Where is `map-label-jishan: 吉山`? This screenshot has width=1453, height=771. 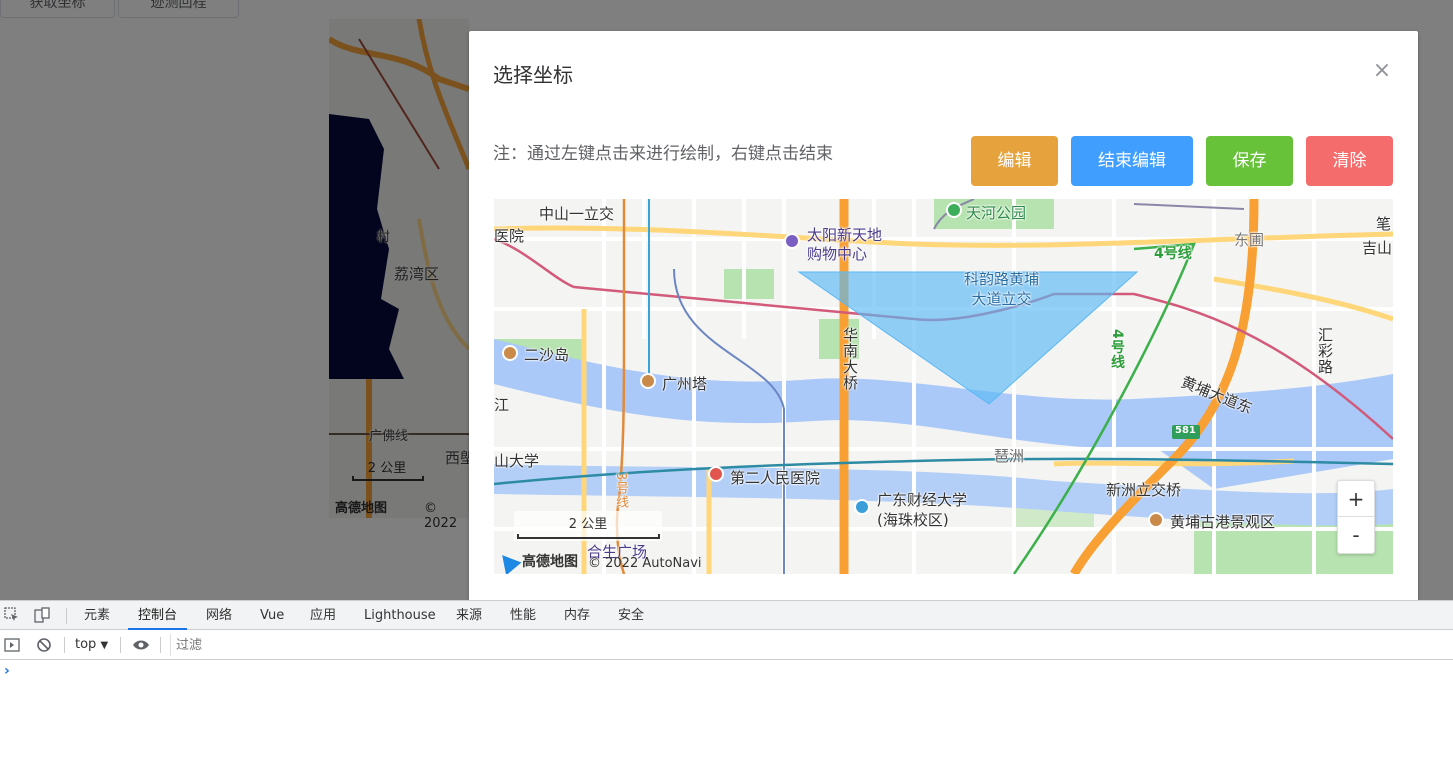
map-label-jishan: 吉山 is located at coordinates (1377, 248).